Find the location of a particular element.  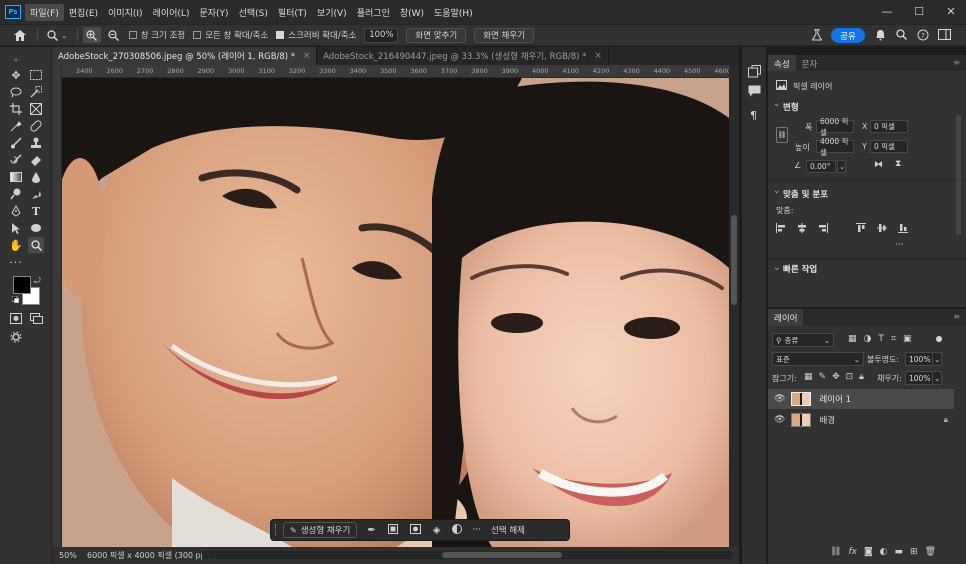

filter-smart-icon: ▣ is located at coordinates (907, 339).